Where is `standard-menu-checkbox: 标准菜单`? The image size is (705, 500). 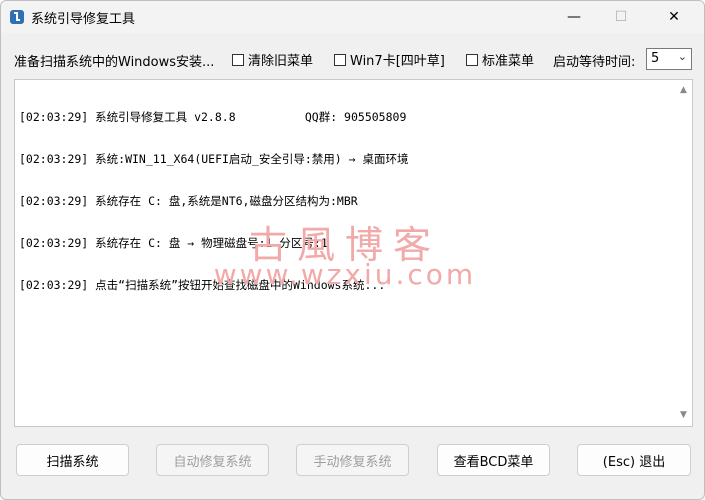 standard-menu-checkbox: 标准菜单 is located at coordinates (500, 59).